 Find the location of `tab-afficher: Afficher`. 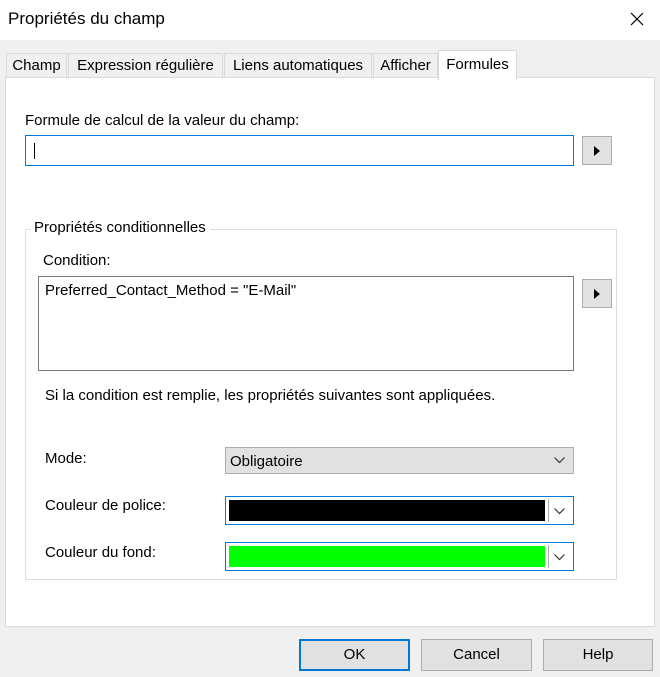

tab-afficher: Afficher is located at coordinates (405, 65).